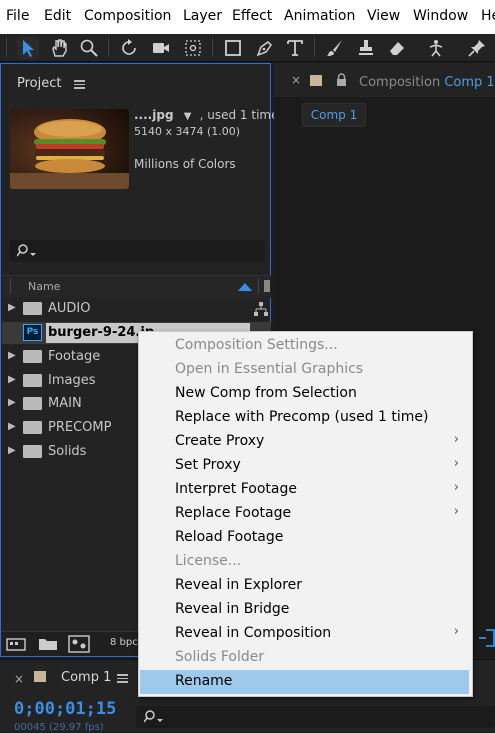  What do you see at coordinates (334, 115) in the screenshot?
I see `composition-navigator-tab: Comp 1` at bounding box center [334, 115].